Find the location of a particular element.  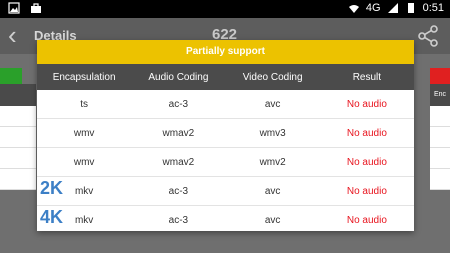

network-label: 4G is located at coordinates (373, 8).